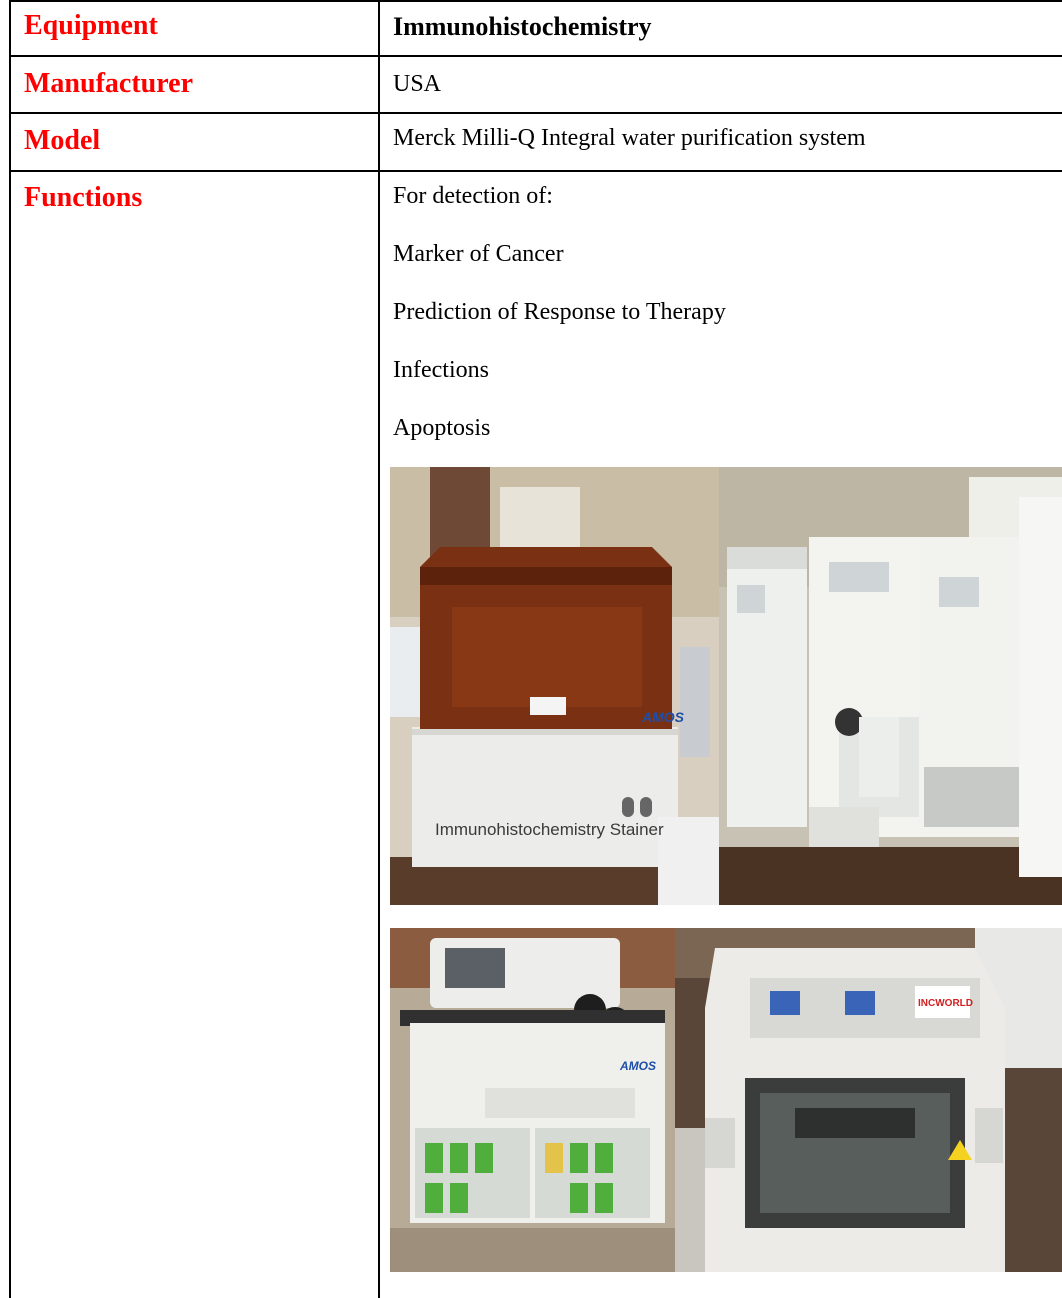 The height and width of the screenshot is (1298, 1062). What do you see at coordinates (522, 26) in the screenshot?
I see `equipment-value: Immunohistochemistry` at bounding box center [522, 26].